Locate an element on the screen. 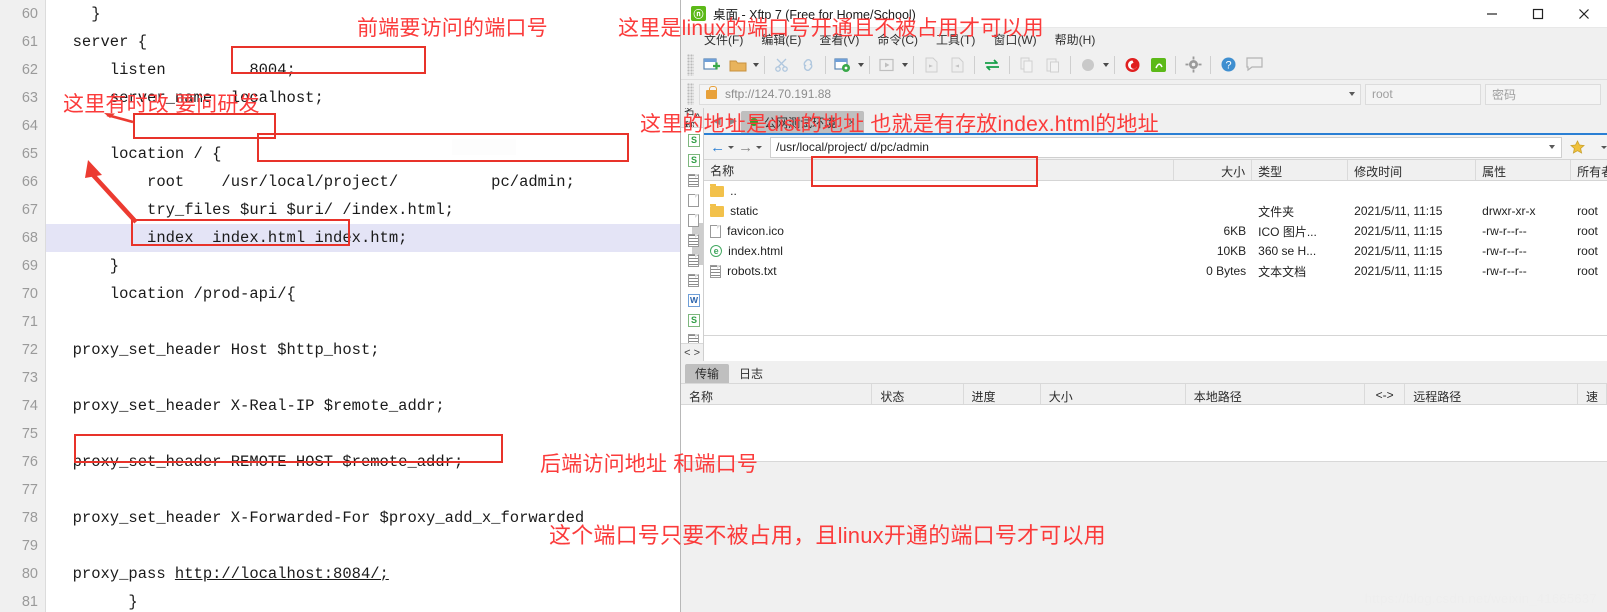  local-list-item: W is located at coordinates (692, 300).